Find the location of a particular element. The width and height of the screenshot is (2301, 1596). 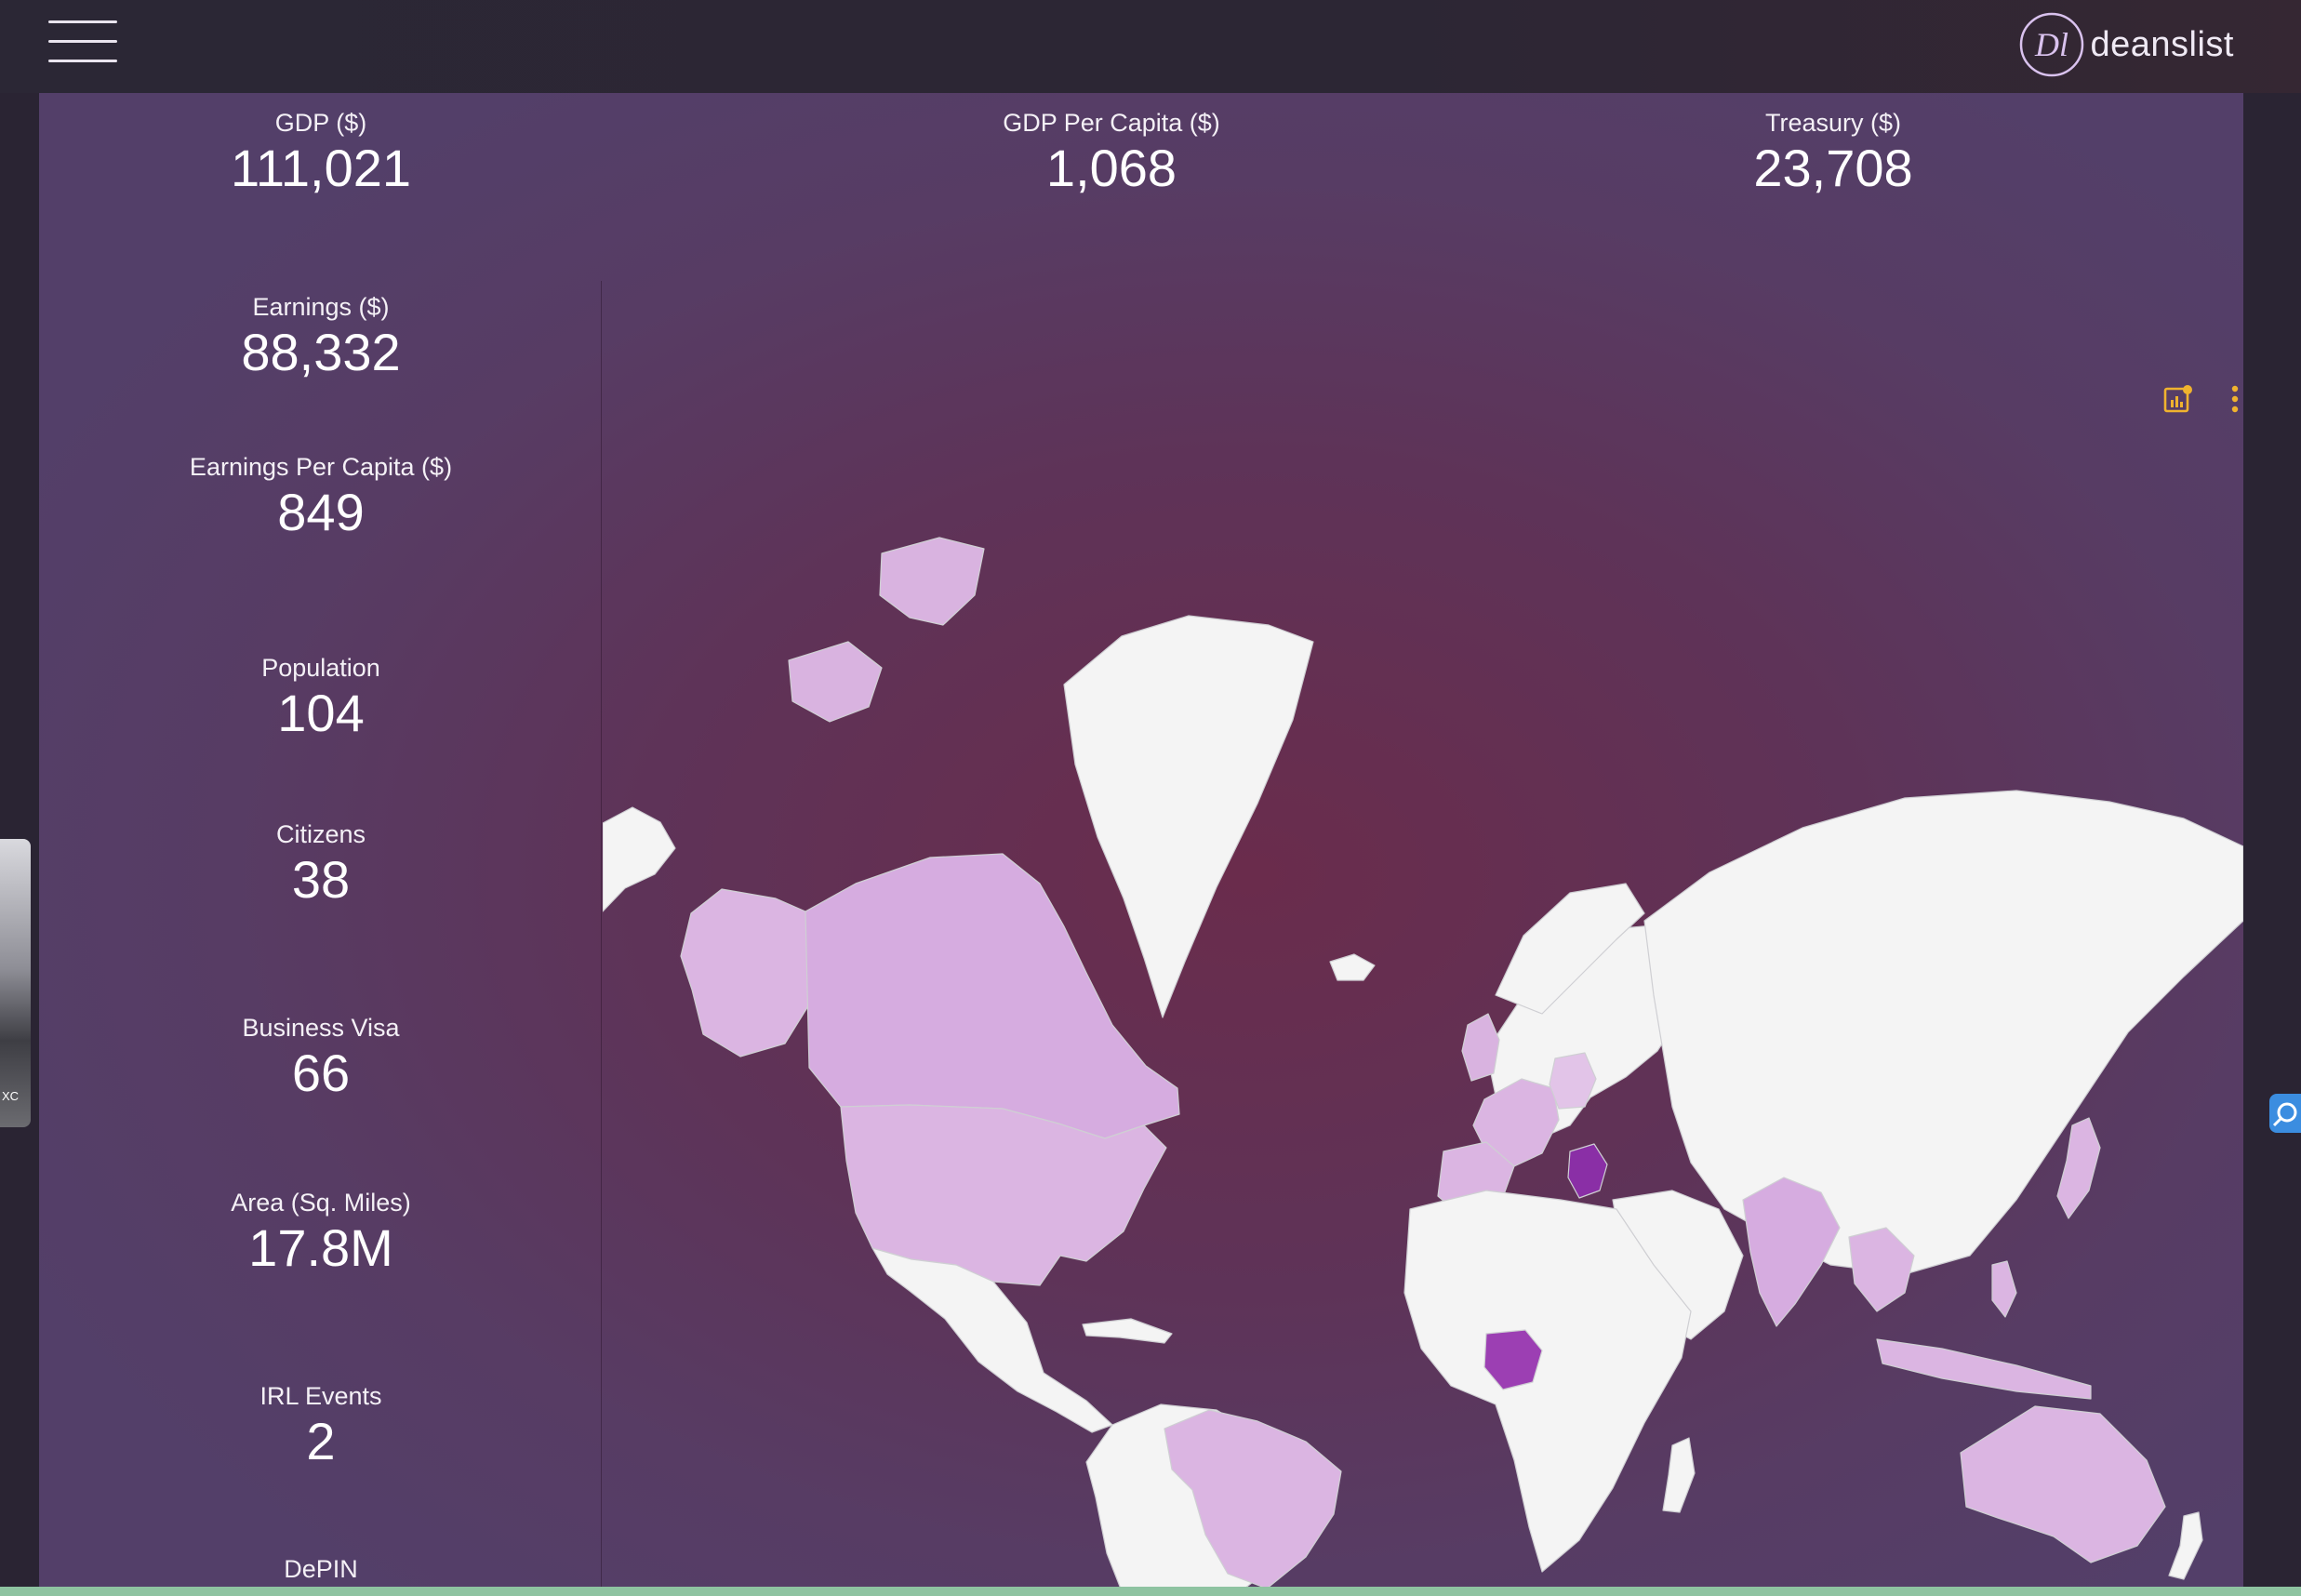

map-region-russia-asia is located at coordinates (1943, 1033).